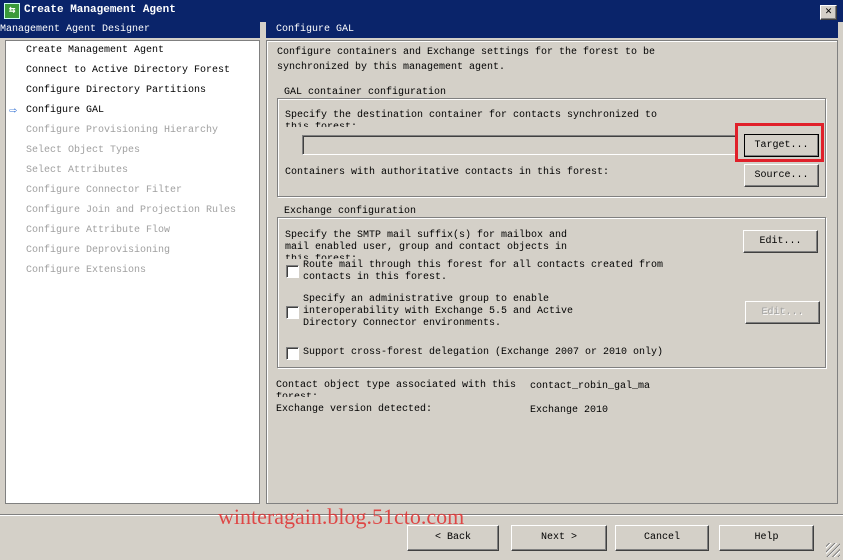 This screenshot has height=560, width=843. Describe the element at coordinates (321, 256) in the screenshot. I see `smtp-label: this forest:` at that location.